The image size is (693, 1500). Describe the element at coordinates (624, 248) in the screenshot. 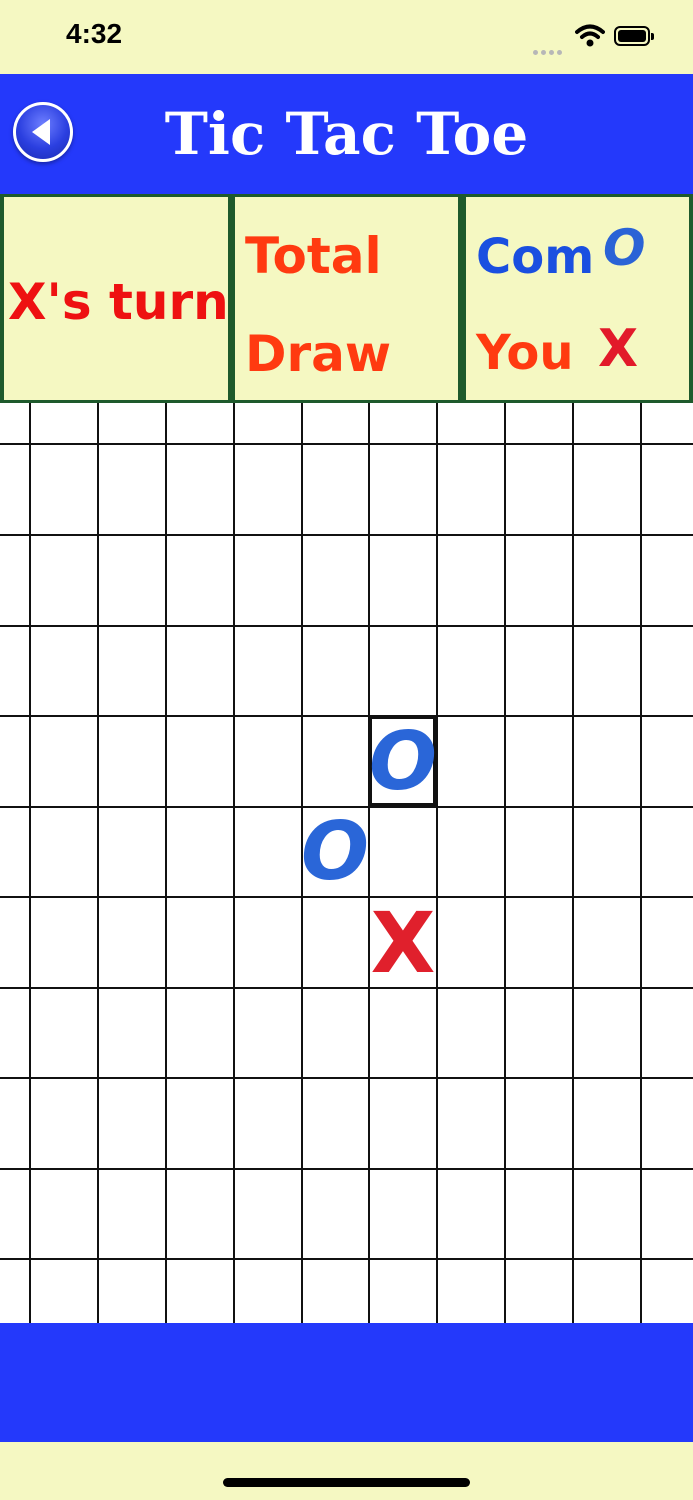

I see `com-mark: O` at that location.